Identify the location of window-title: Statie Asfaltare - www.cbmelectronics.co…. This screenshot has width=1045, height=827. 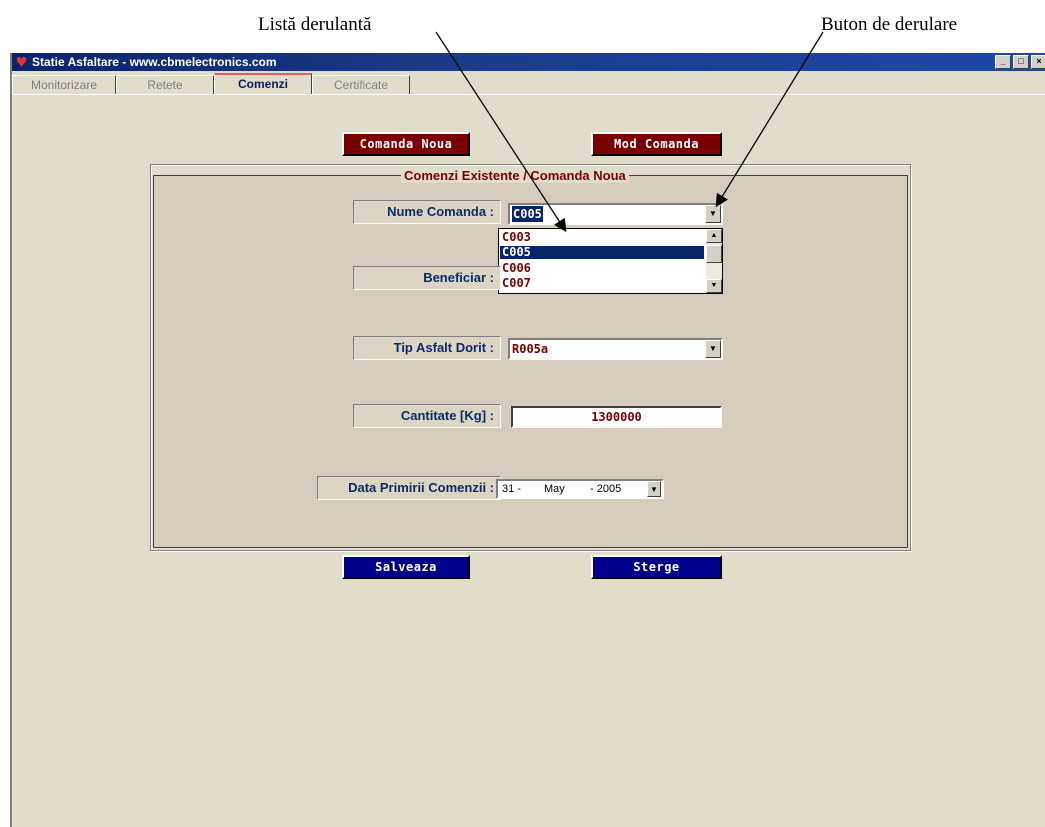
(154, 62).